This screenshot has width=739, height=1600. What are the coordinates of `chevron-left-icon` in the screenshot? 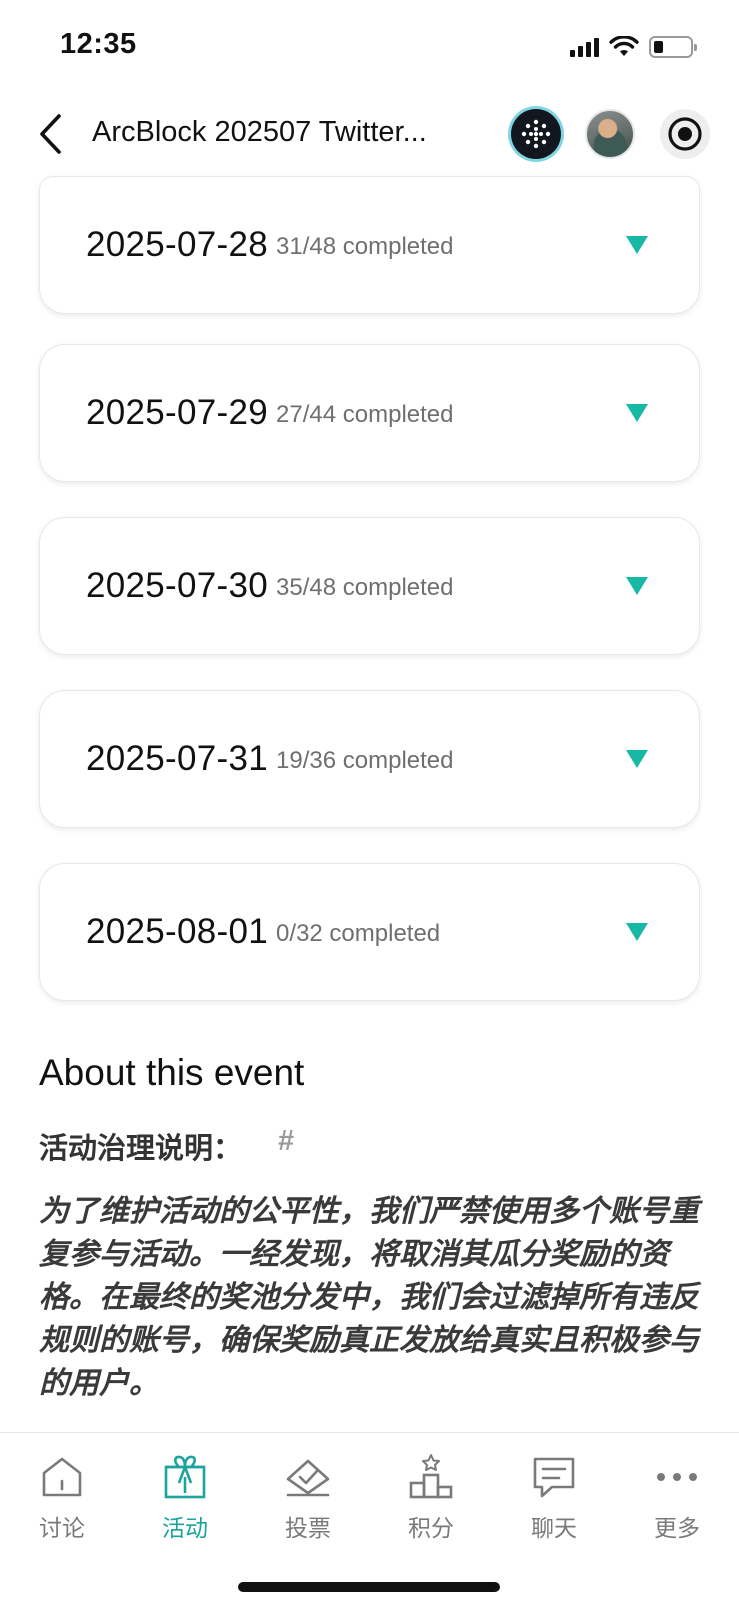 It's located at (50, 134).